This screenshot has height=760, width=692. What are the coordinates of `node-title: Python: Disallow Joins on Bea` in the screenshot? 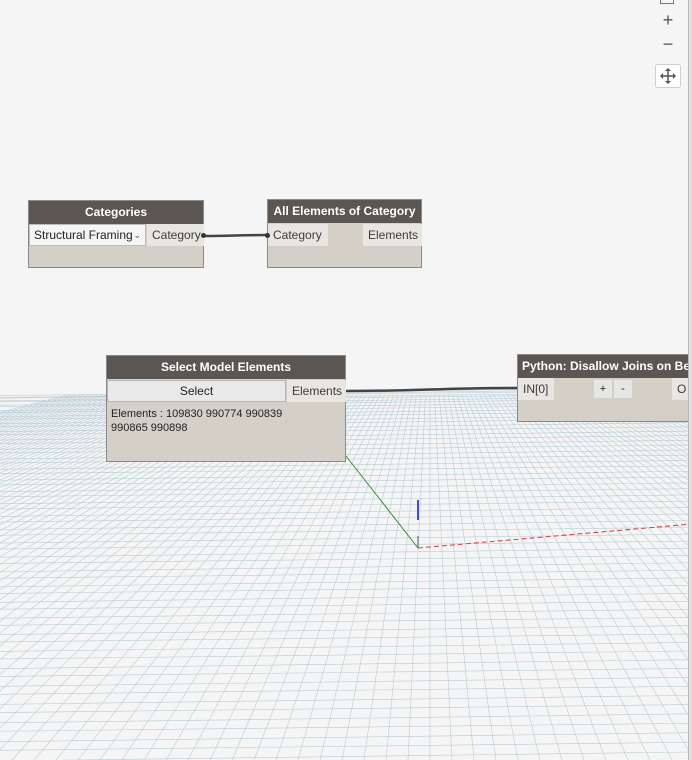 It's located at (605, 366).